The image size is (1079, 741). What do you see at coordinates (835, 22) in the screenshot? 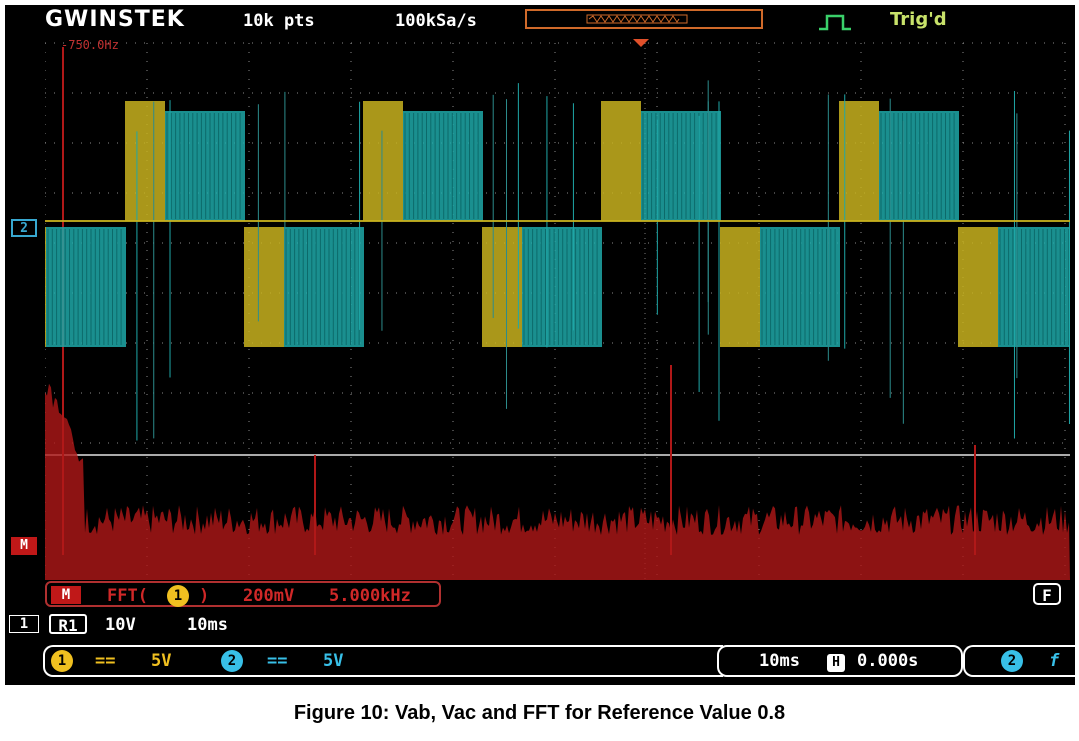
I see `trigger-edge-icon` at bounding box center [835, 22].